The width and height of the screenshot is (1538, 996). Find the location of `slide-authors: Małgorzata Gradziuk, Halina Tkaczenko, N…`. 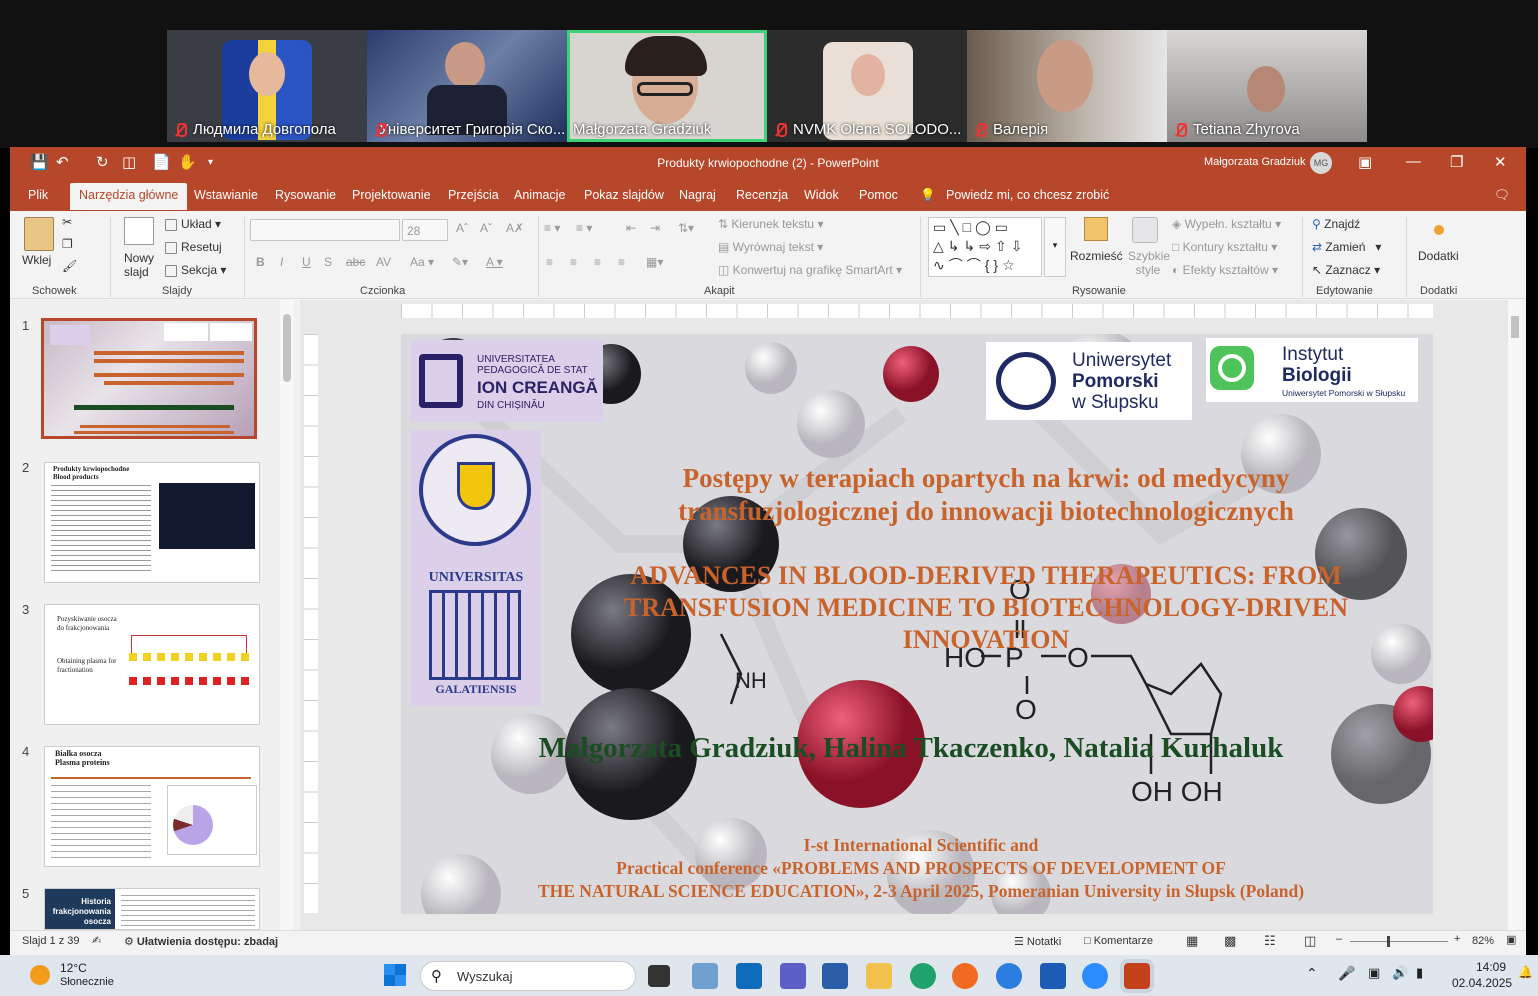

slide-authors: Małgorzata Gradziuk, Halina Tkaczenko, N… is located at coordinates (911, 748).